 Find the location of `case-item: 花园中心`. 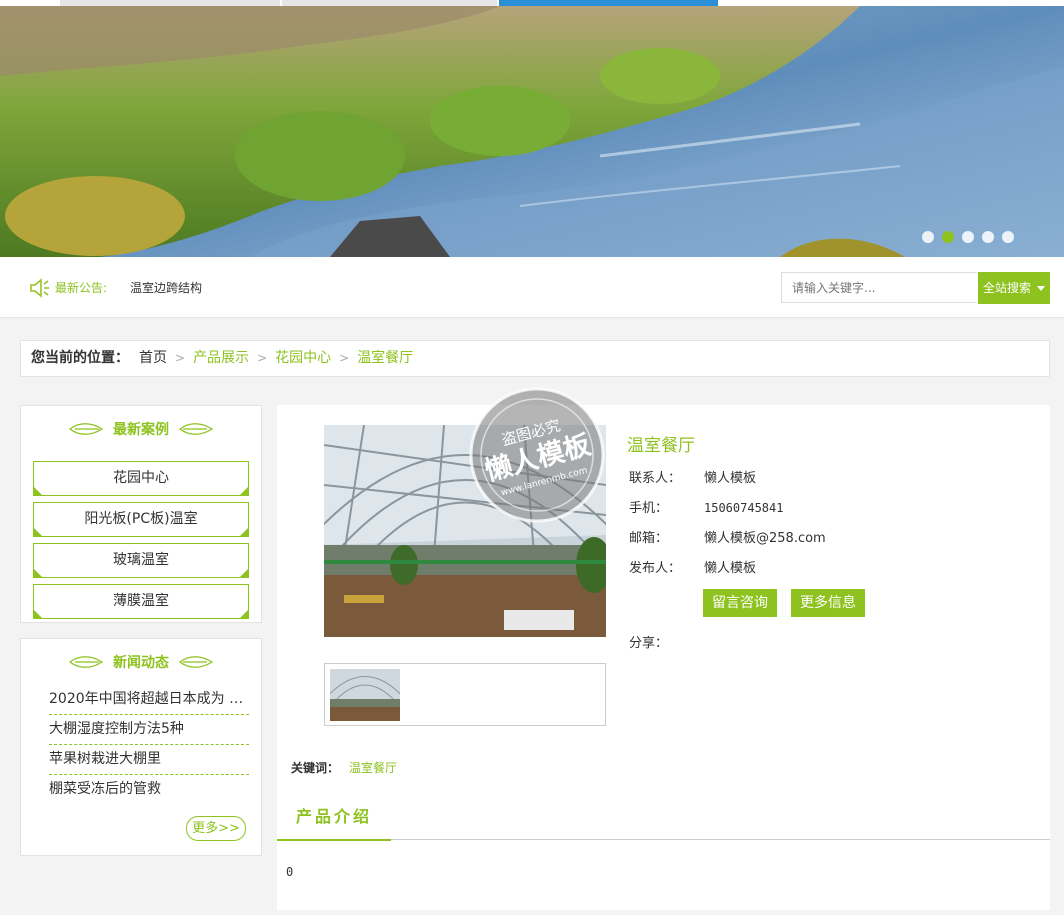

case-item: 花园中心 is located at coordinates (141, 478).